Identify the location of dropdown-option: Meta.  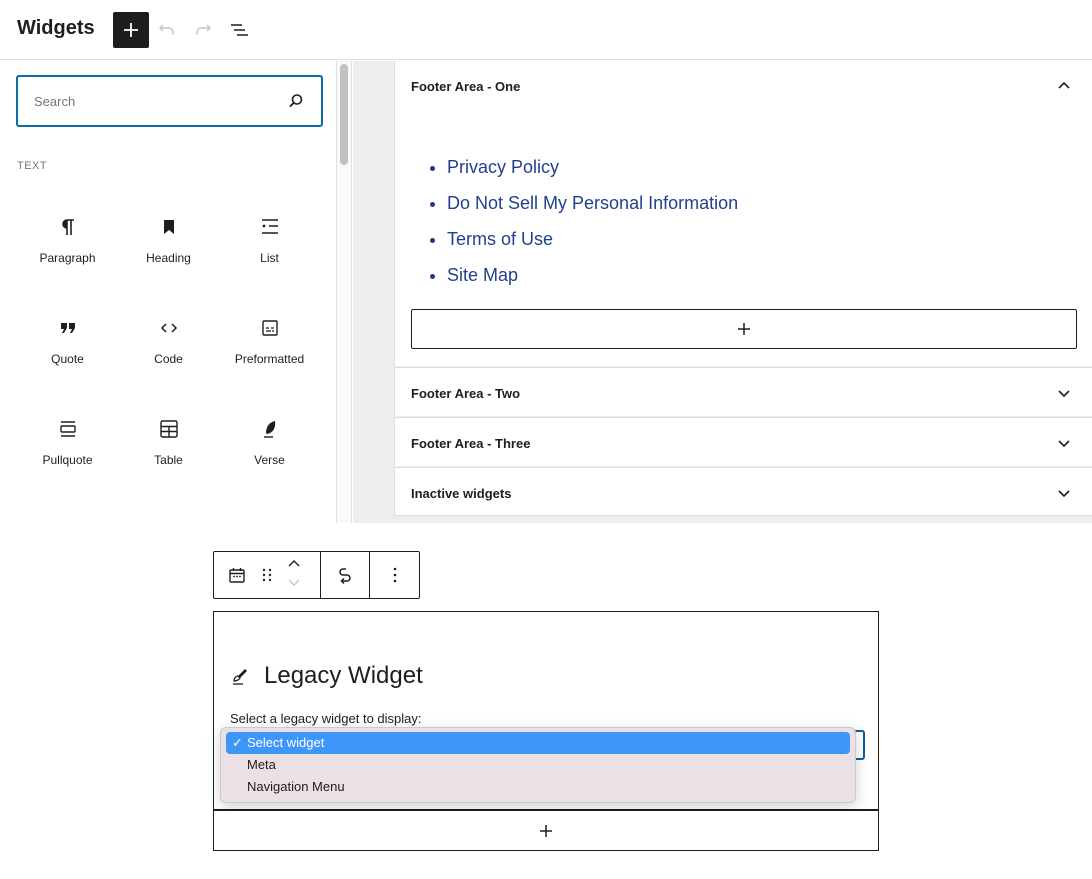
(538, 765).